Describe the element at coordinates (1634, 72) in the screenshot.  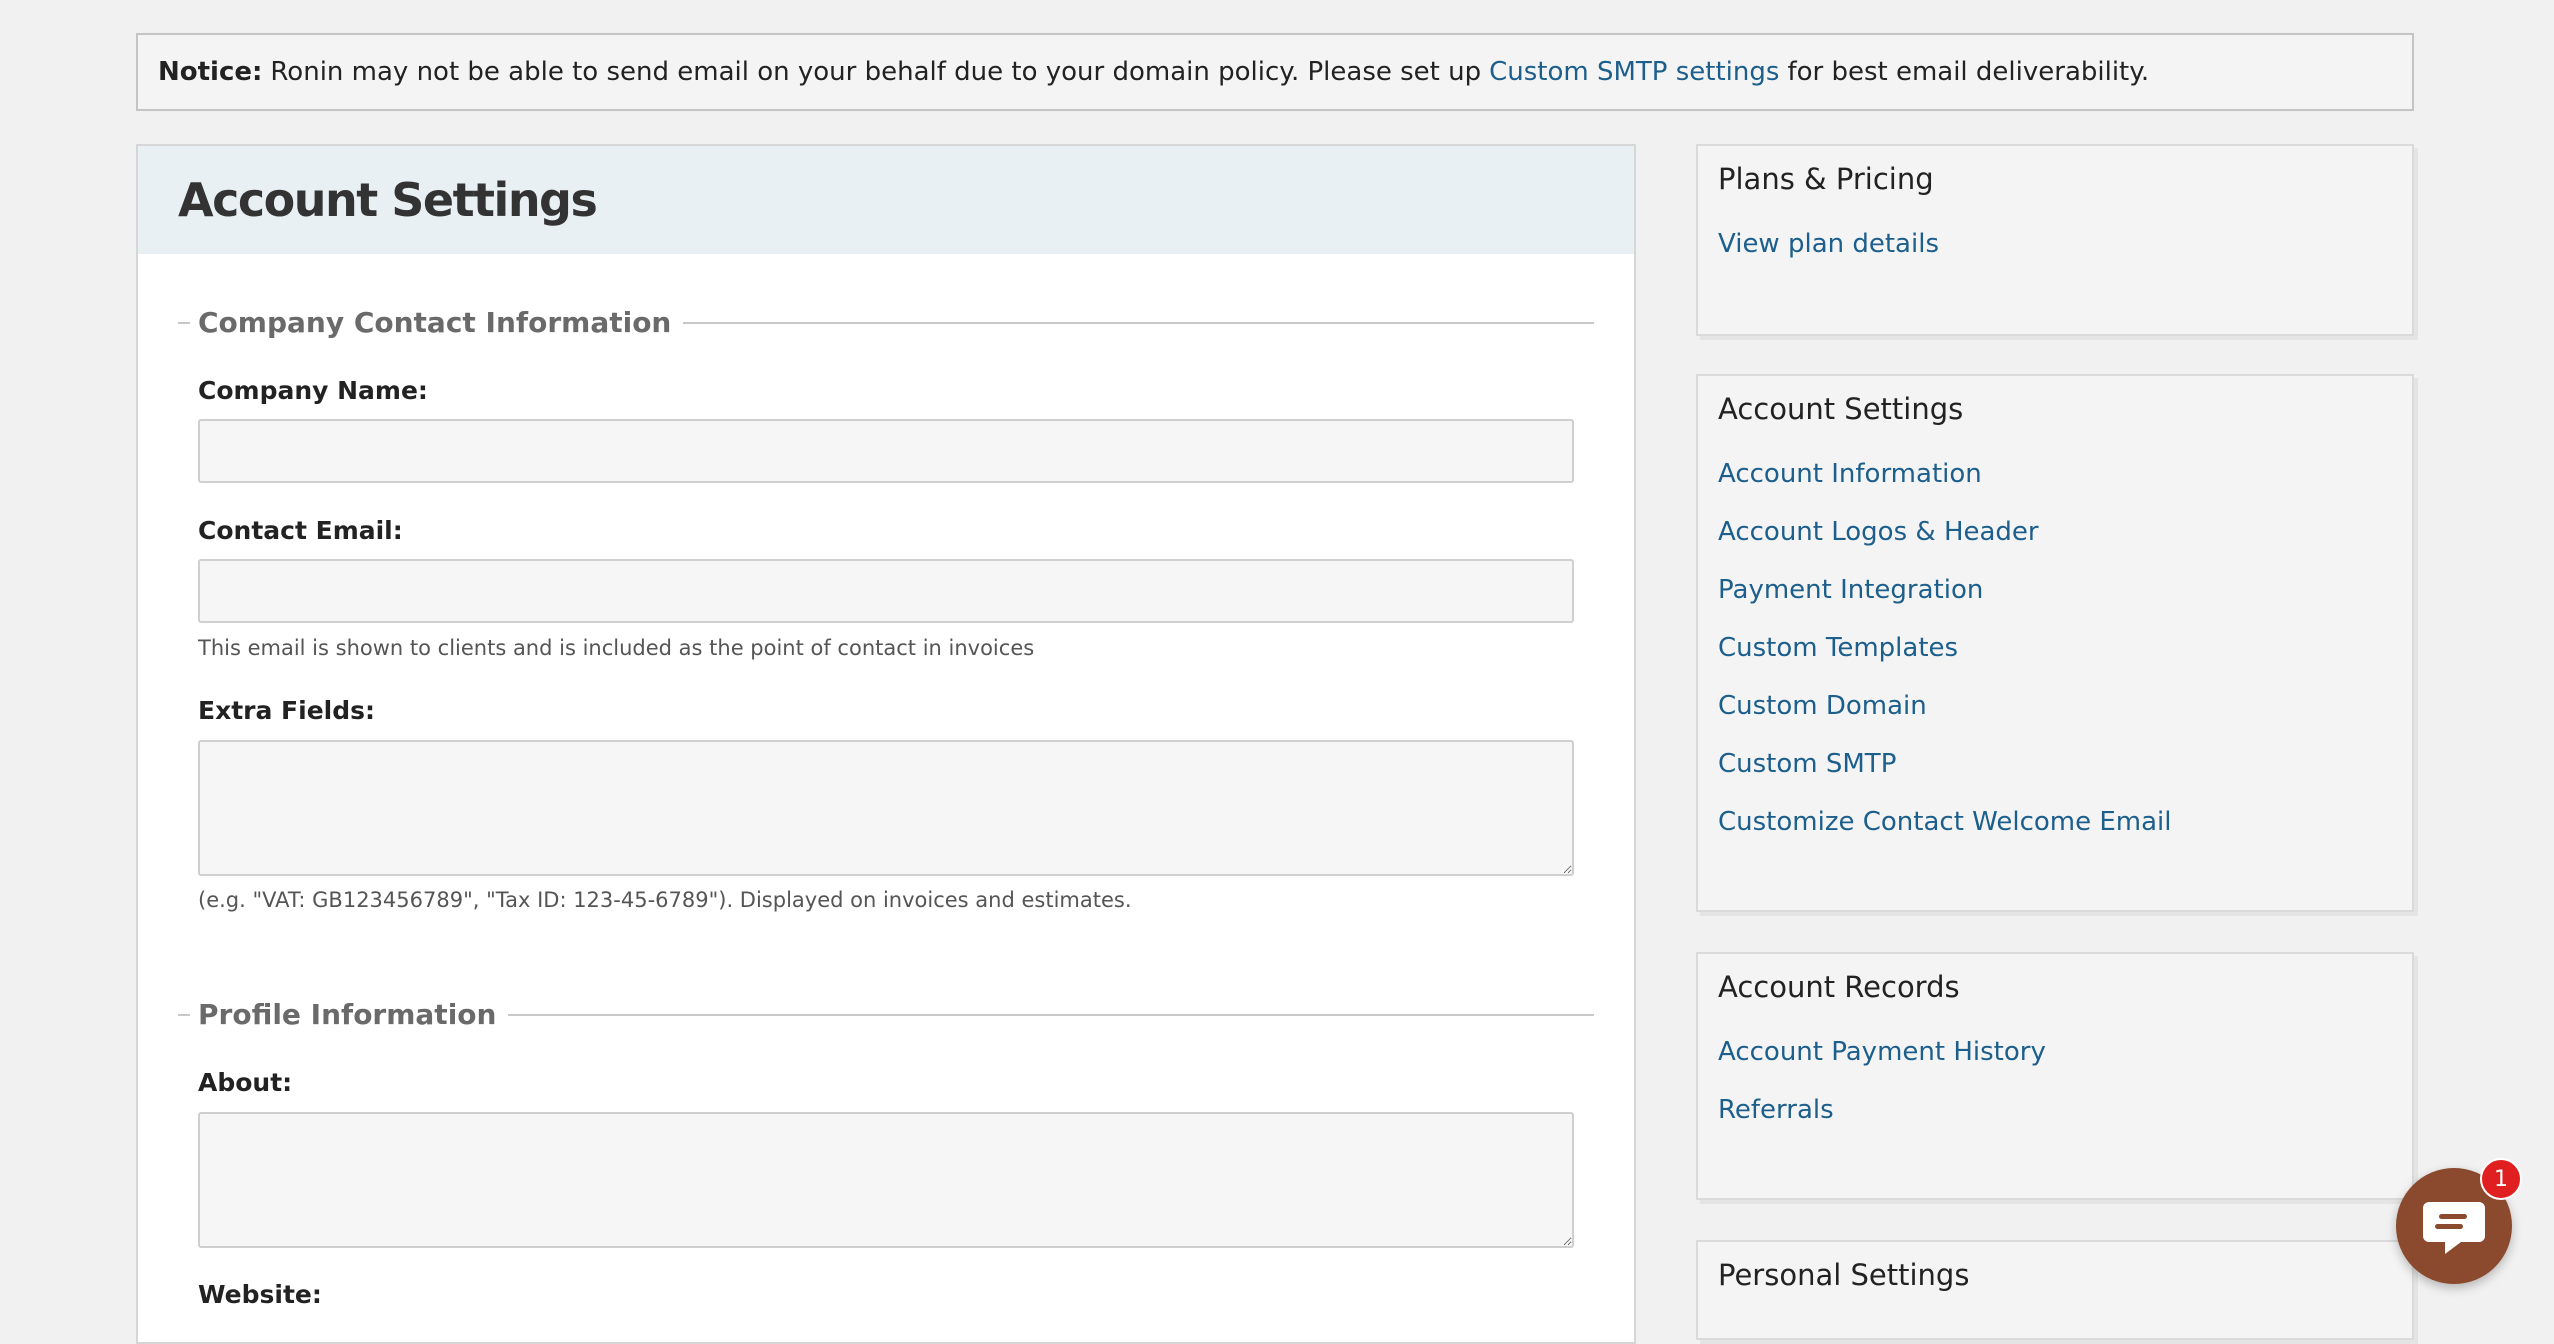
I see `custom-smtp-settings-link: Custom SMTP settings` at that location.